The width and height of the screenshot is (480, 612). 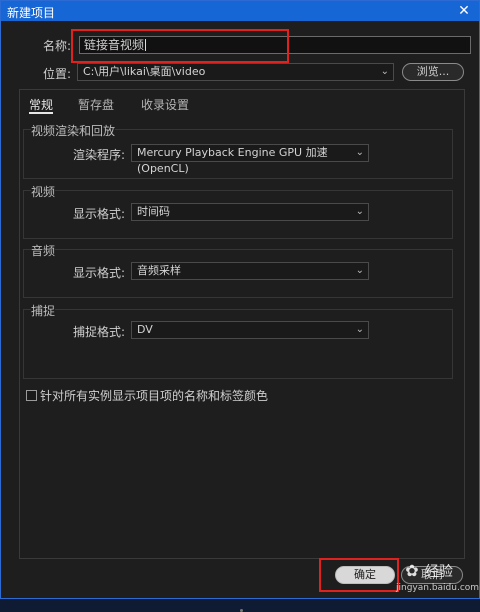 What do you see at coordinates (159, 270) in the screenshot?
I see `audio-format-value: 音频采样` at bounding box center [159, 270].